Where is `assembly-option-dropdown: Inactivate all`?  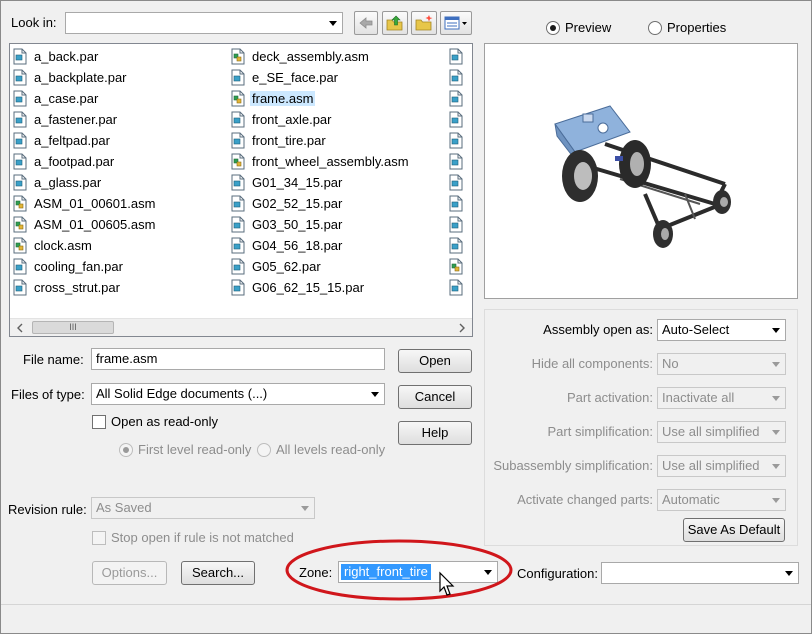 assembly-option-dropdown: Inactivate all is located at coordinates (721, 398).